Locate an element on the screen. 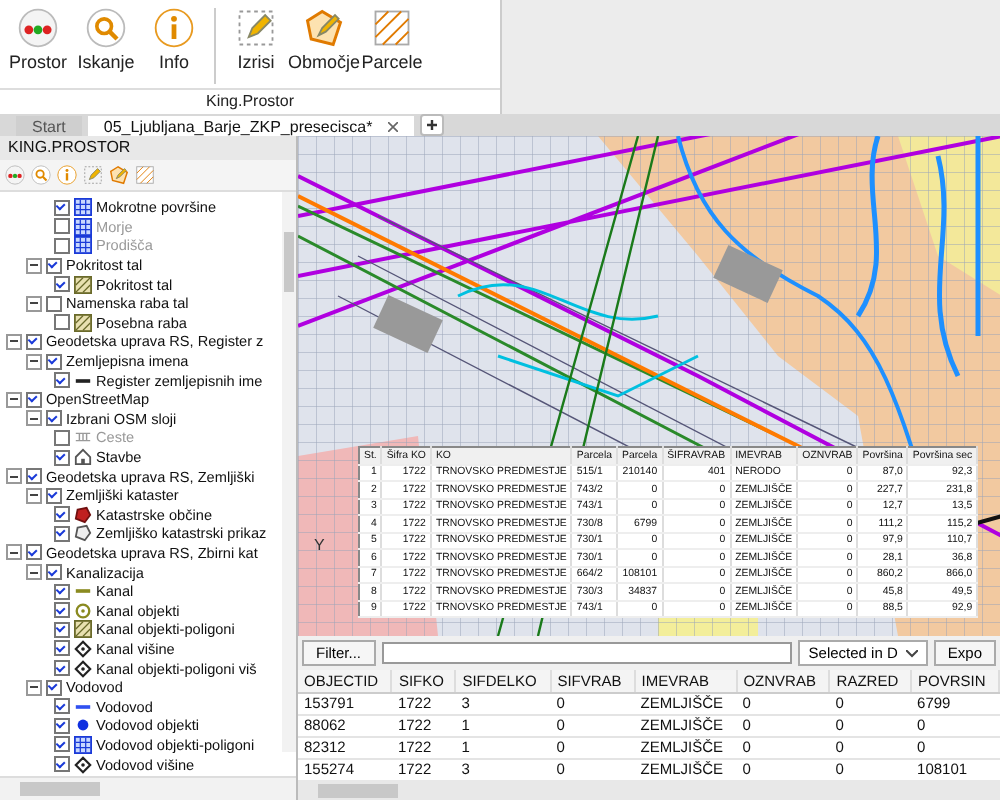 Image resolution: width=1000 pixels, height=800 pixels. caret-icon is located at coordinates (911, 653).